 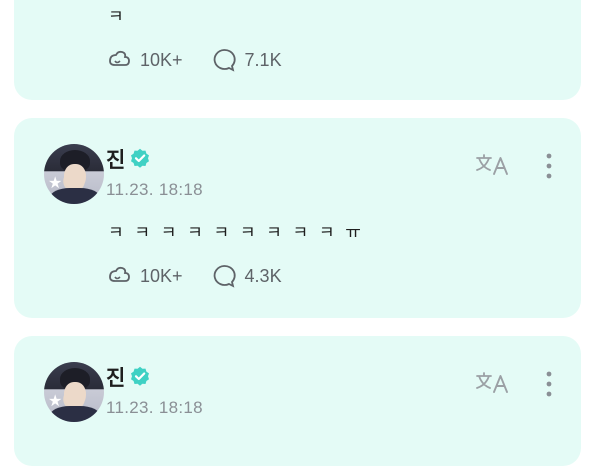 I want to click on post-text: ㅋ, so click(x=117, y=16).